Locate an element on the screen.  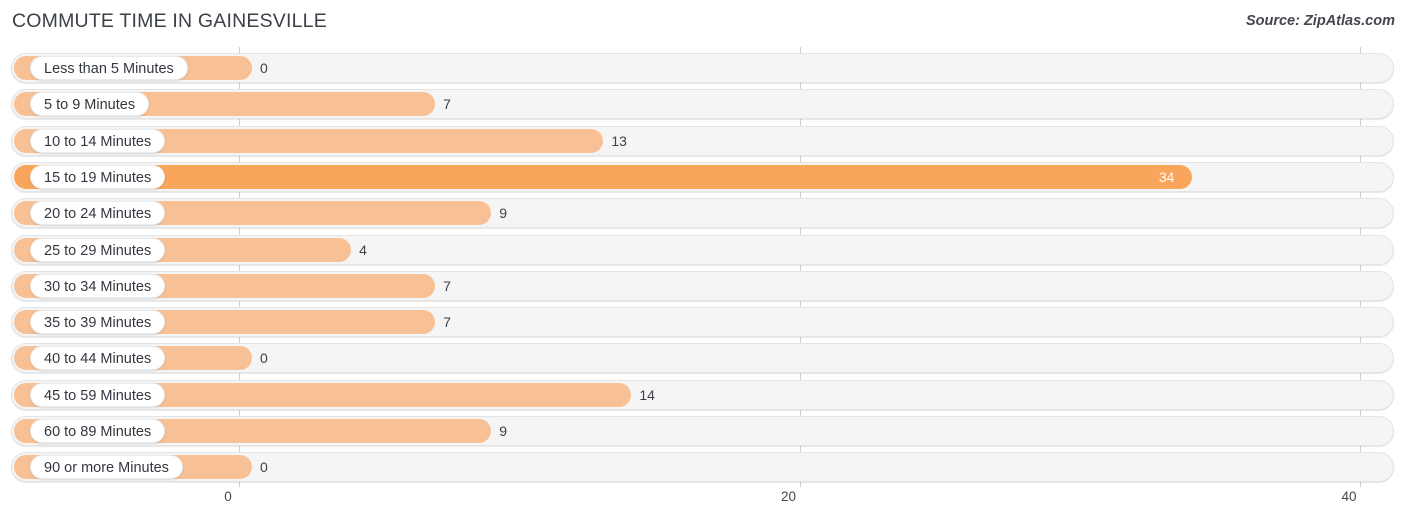
bar-fill is located at coordinates (603, 176).